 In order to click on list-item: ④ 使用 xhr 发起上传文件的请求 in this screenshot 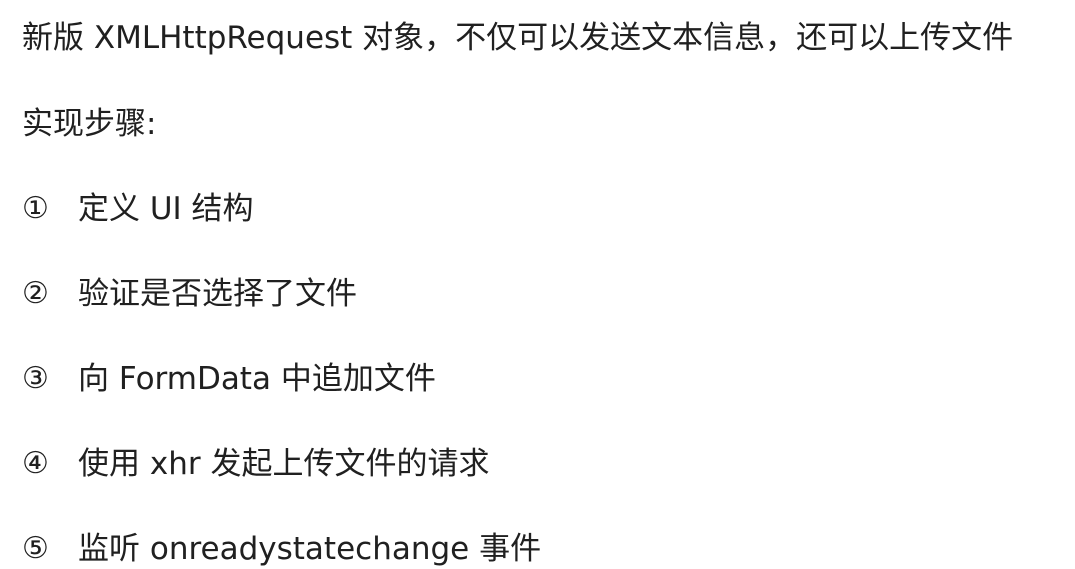, I will do `click(255, 464)`.